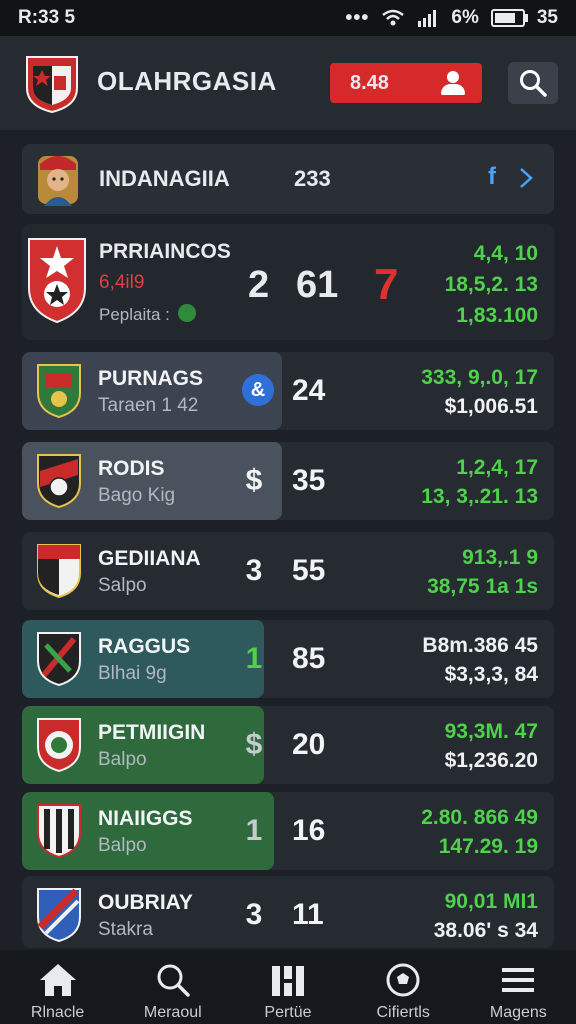 This screenshot has height=1024, width=576. I want to click on match-odds-3: 1,83.100, so click(497, 316).